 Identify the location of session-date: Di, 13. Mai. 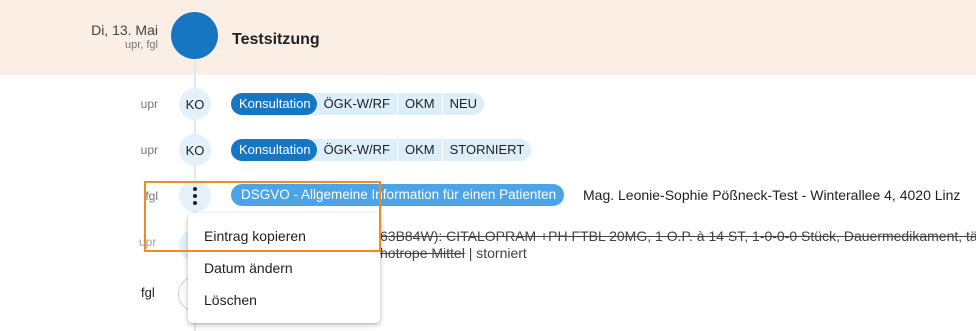
(124, 30).